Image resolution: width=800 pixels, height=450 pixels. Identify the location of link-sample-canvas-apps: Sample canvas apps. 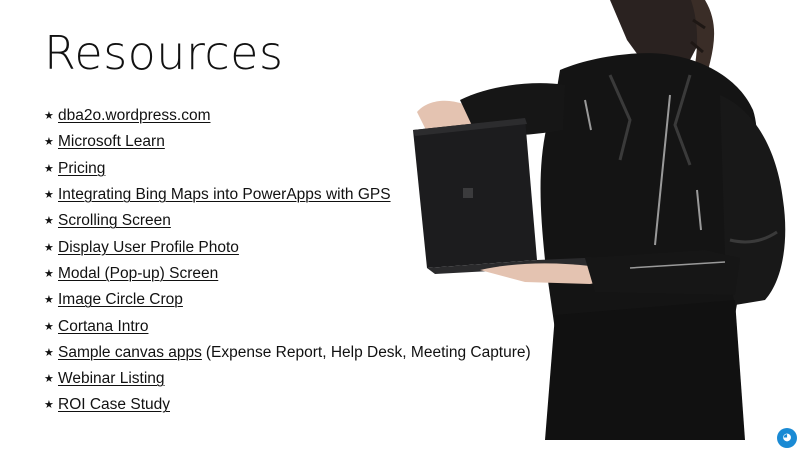
(130, 353).